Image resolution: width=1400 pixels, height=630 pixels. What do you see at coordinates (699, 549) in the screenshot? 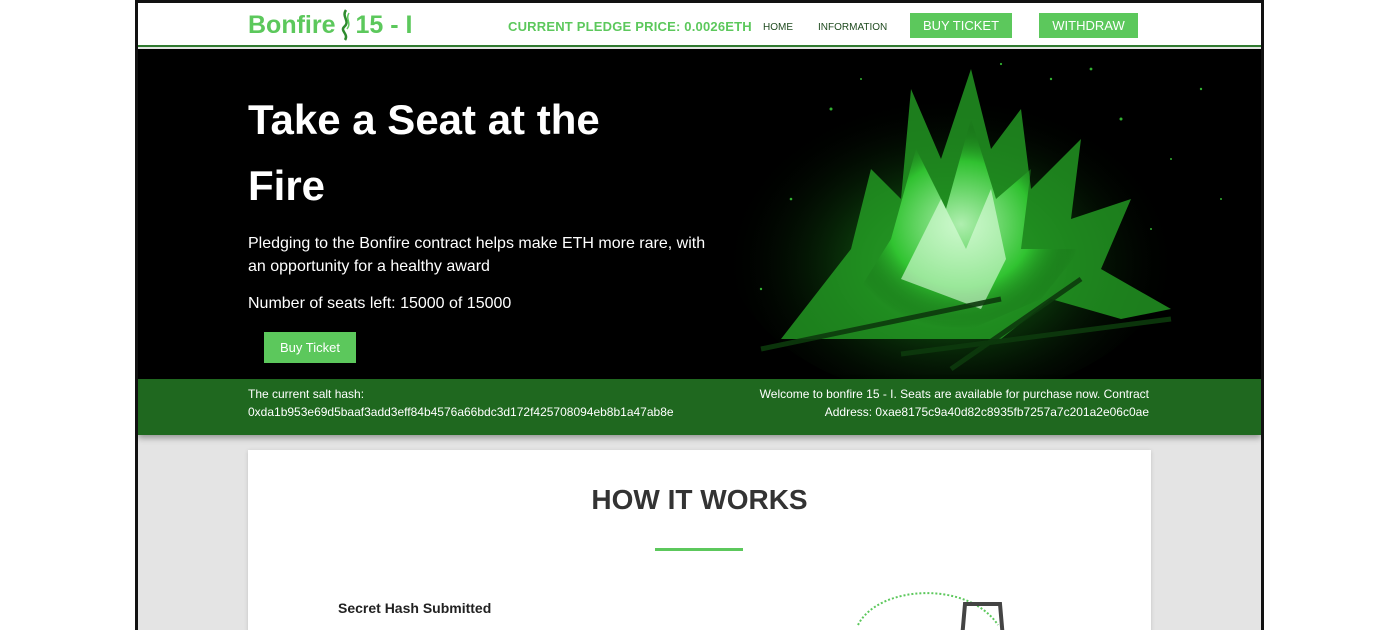
I see `title-underline` at bounding box center [699, 549].